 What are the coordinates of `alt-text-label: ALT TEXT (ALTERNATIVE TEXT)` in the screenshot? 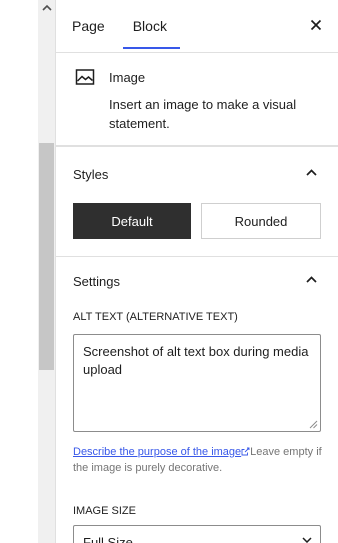 It's located at (155, 317).